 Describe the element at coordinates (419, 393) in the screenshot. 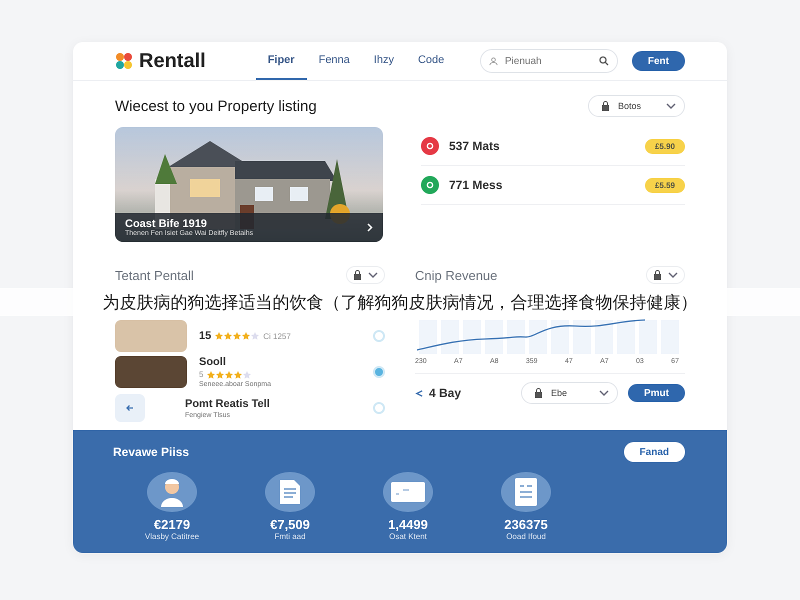

I see `chevron-left-icon` at that location.